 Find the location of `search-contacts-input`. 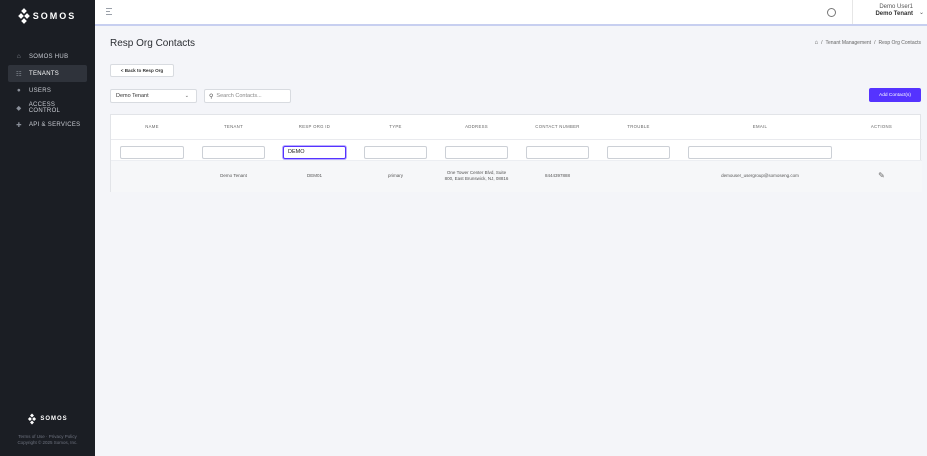

search-contacts-input is located at coordinates (249, 96).